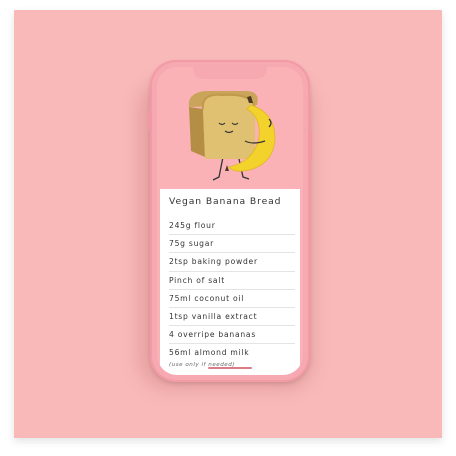 Image resolution: width=456 pixels, height=456 pixels. Describe the element at coordinates (232, 299) in the screenshot. I see `ingredient-item: 75ml coconut oil` at that location.